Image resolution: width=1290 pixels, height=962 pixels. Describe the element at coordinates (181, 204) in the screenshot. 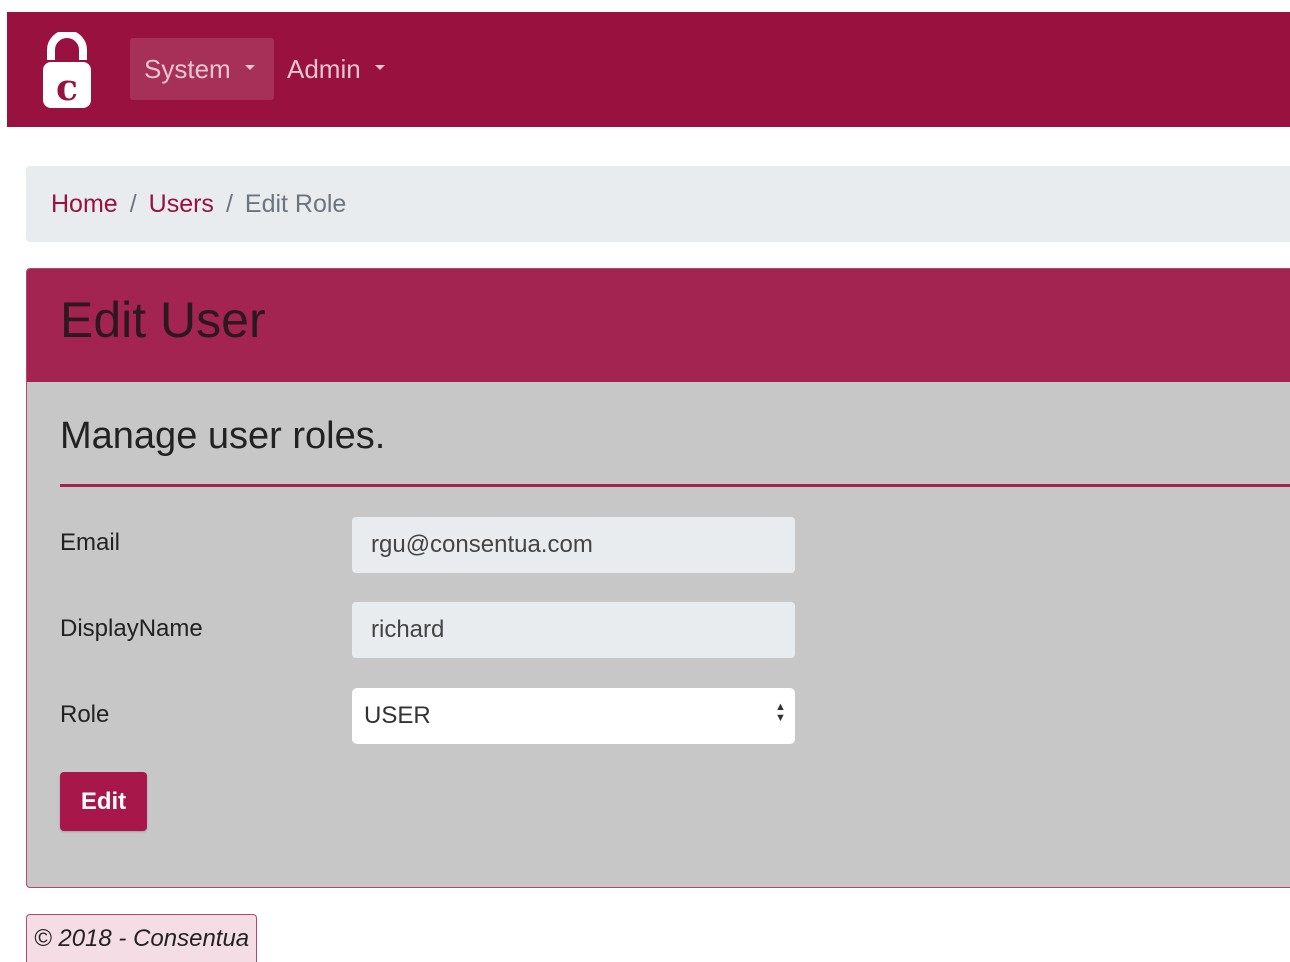

I see `breadcrumb-users-link: Users` at that location.